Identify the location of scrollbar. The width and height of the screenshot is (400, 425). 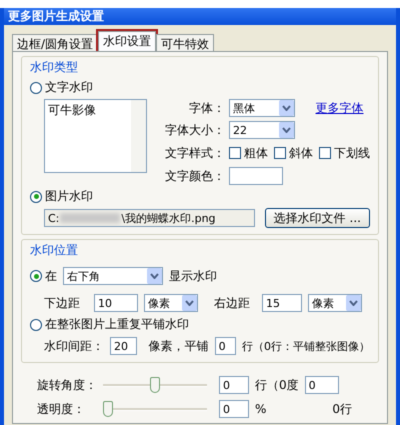
(138, 136).